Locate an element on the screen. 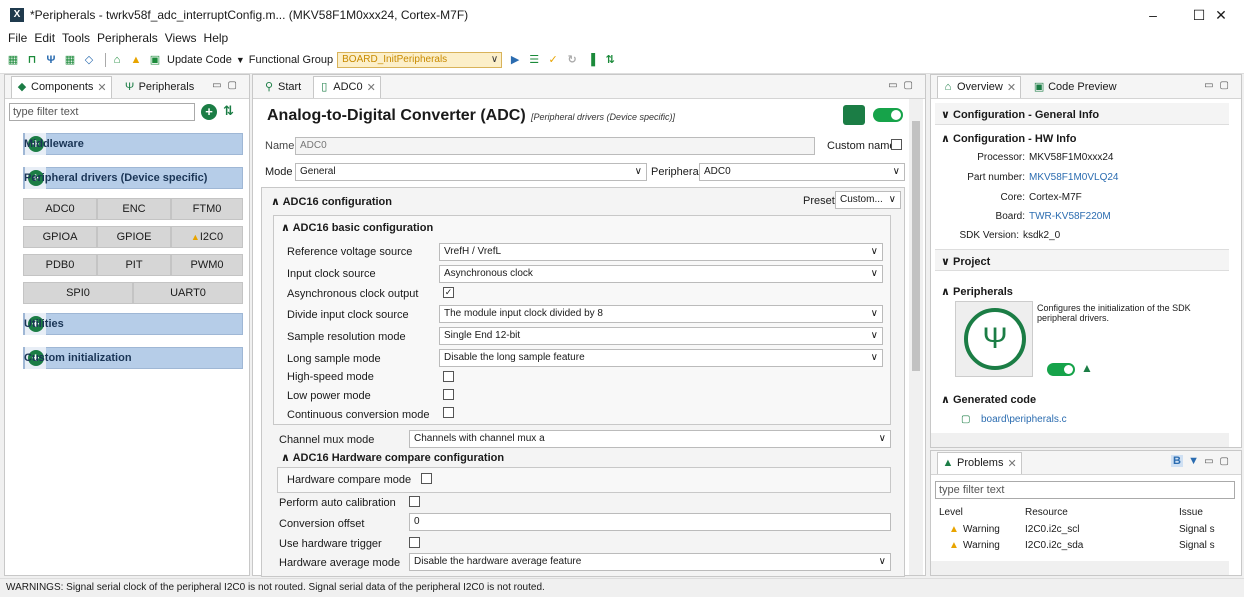 The image size is (1244, 597). column-issue: Issue is located at coordinates (1191, 512).